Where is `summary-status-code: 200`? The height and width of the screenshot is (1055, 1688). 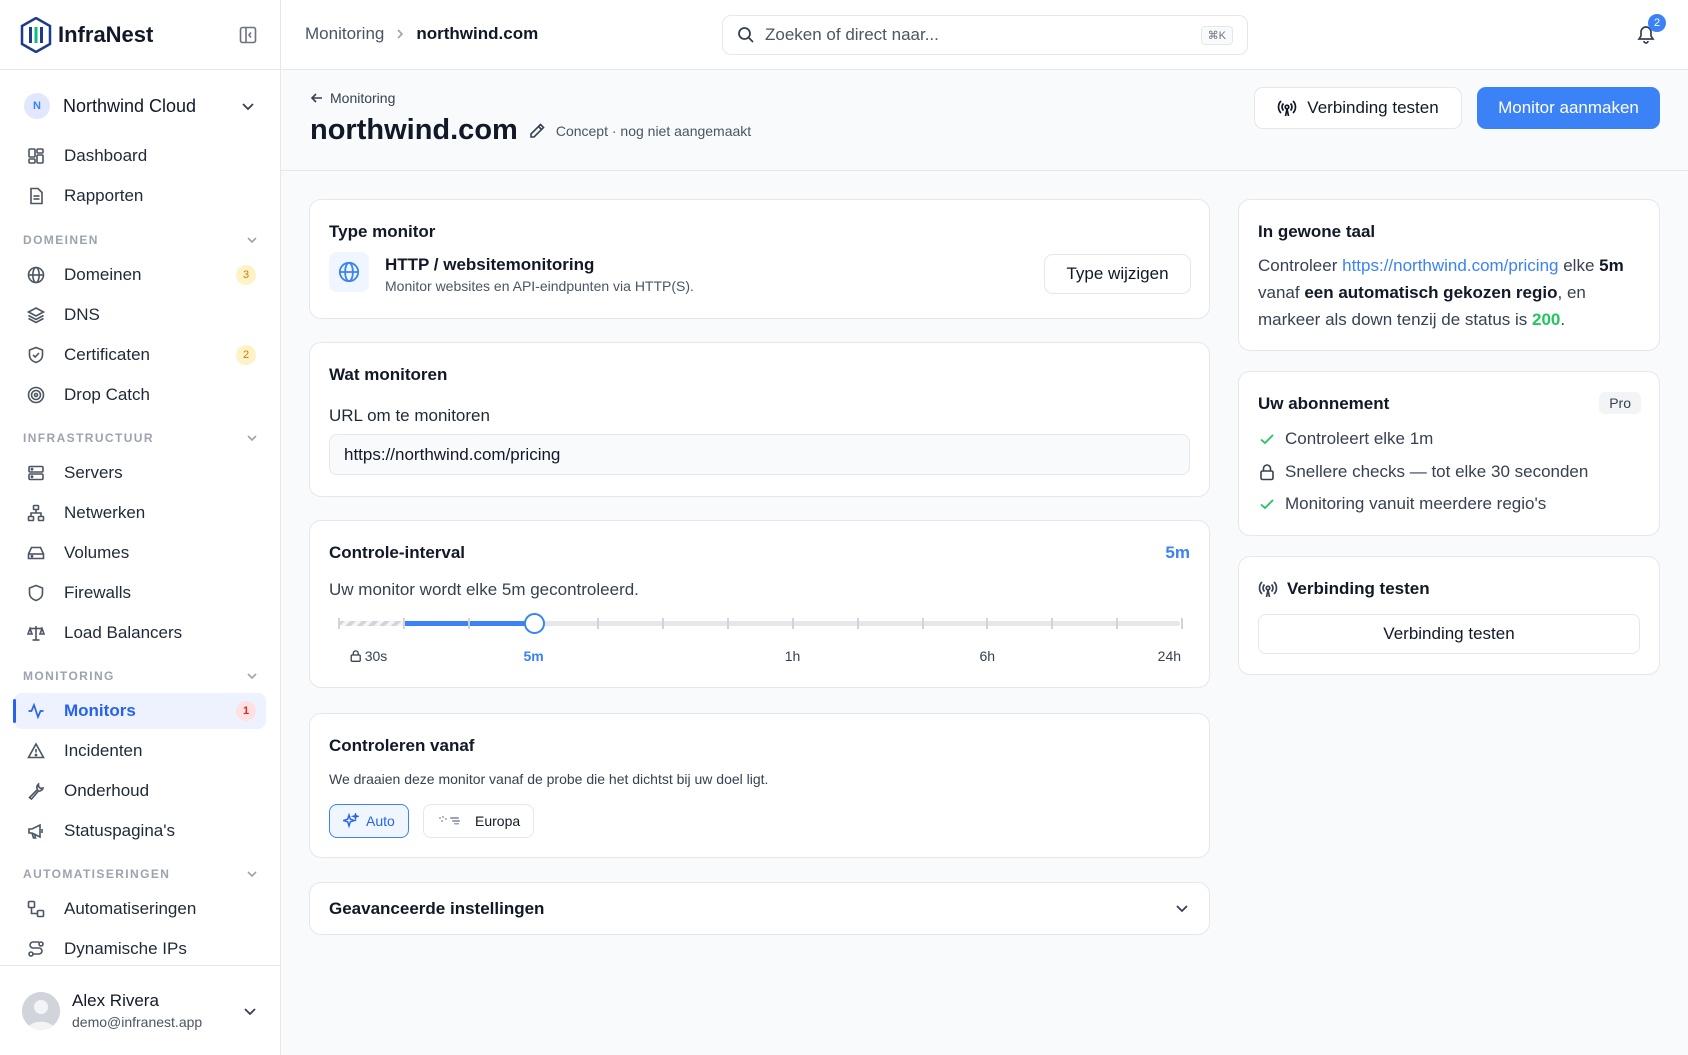
summary-status-code: 200 is located at coordinates (1546, 319).